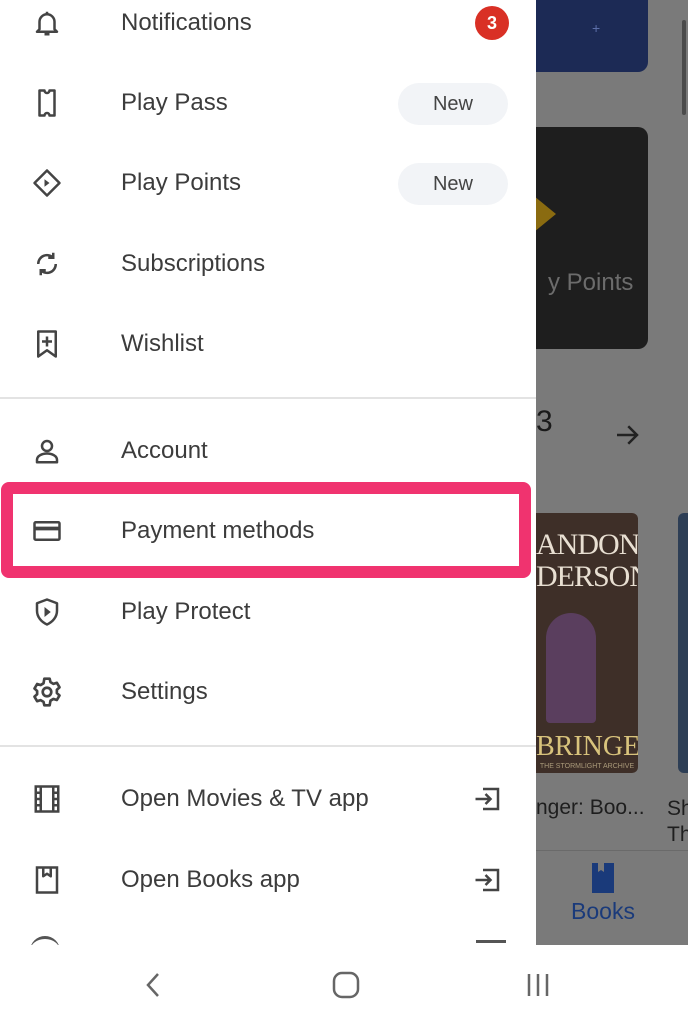  What do you see at coordinates (47, 799) in the screenshot?
I see `film-icon` at bounding box center [47, 799].